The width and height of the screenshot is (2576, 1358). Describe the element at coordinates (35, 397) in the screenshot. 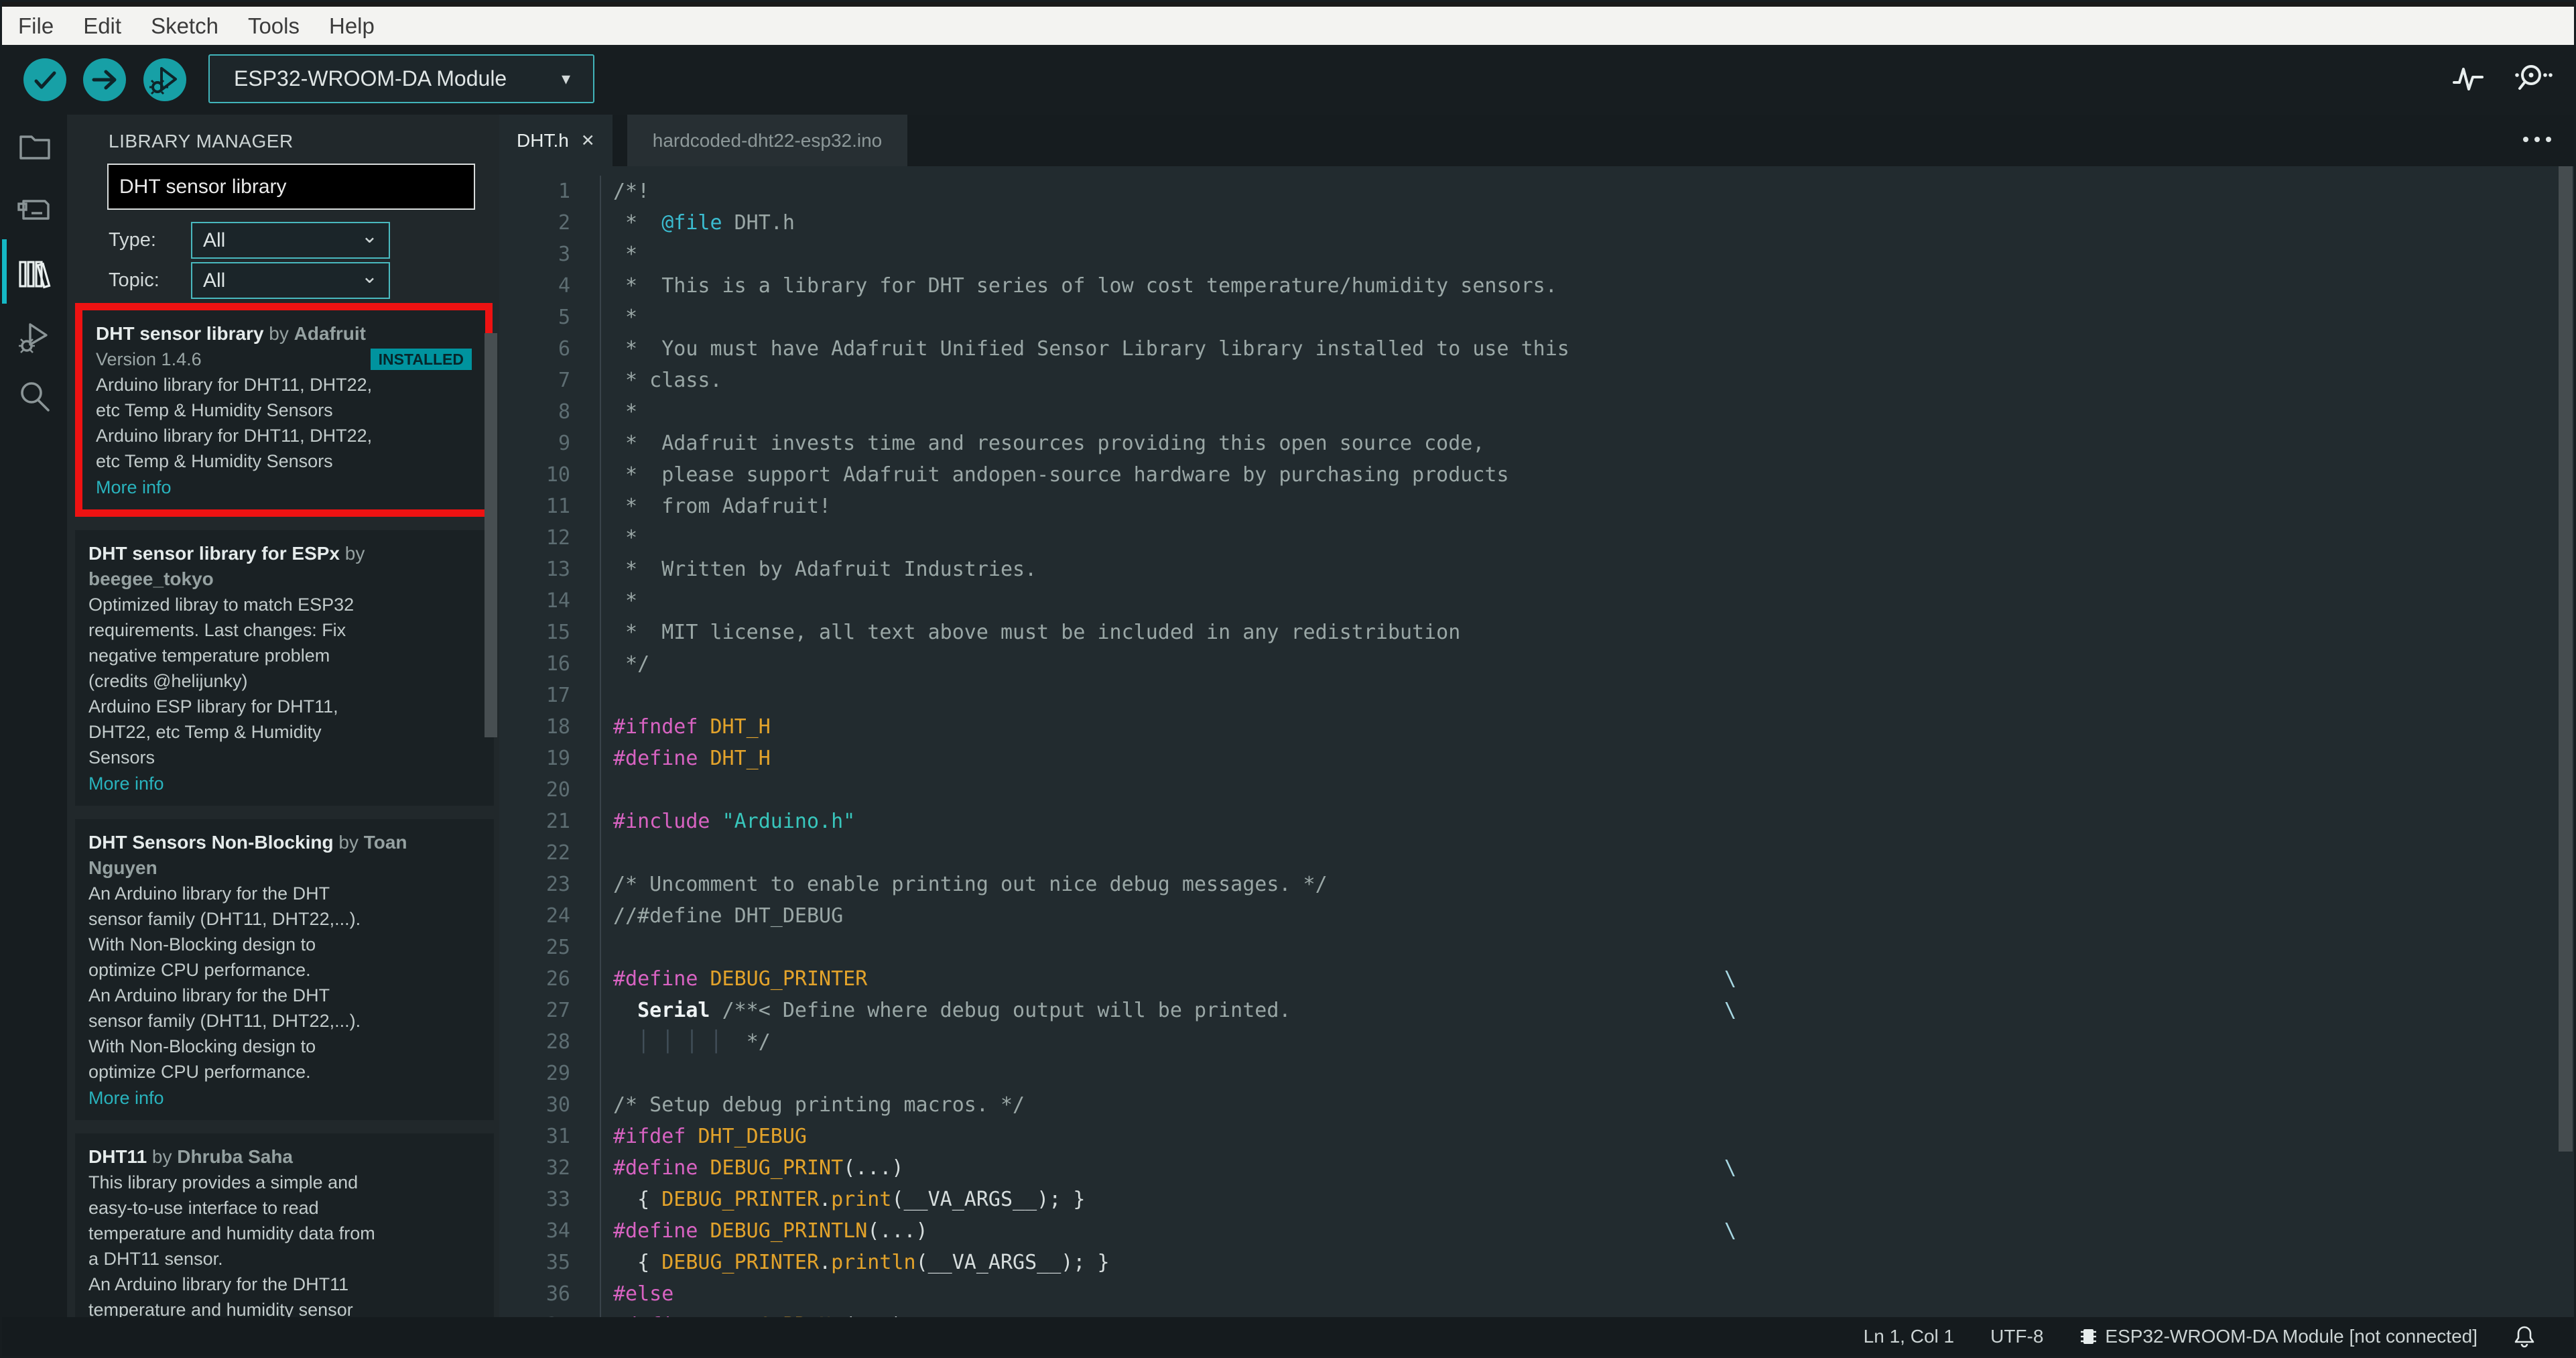

I see `sidebar-item-search` at that location.